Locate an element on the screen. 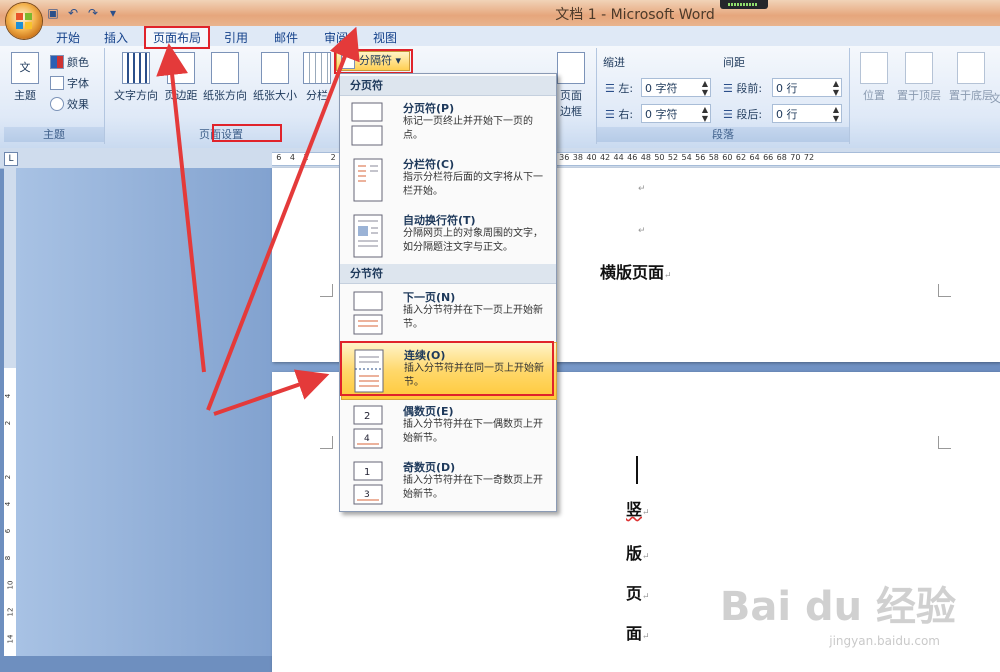 This screenshot has width=1000, height=672. highlight-page-setup-label is located at coordinates (247, 133).